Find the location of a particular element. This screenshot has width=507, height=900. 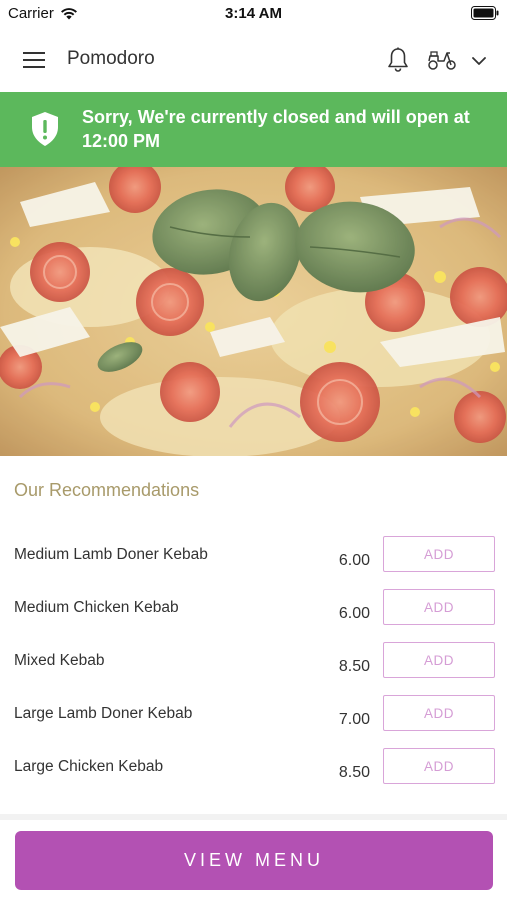

top-nav-bar: Pomodoro is located at coordinates (253, 60).